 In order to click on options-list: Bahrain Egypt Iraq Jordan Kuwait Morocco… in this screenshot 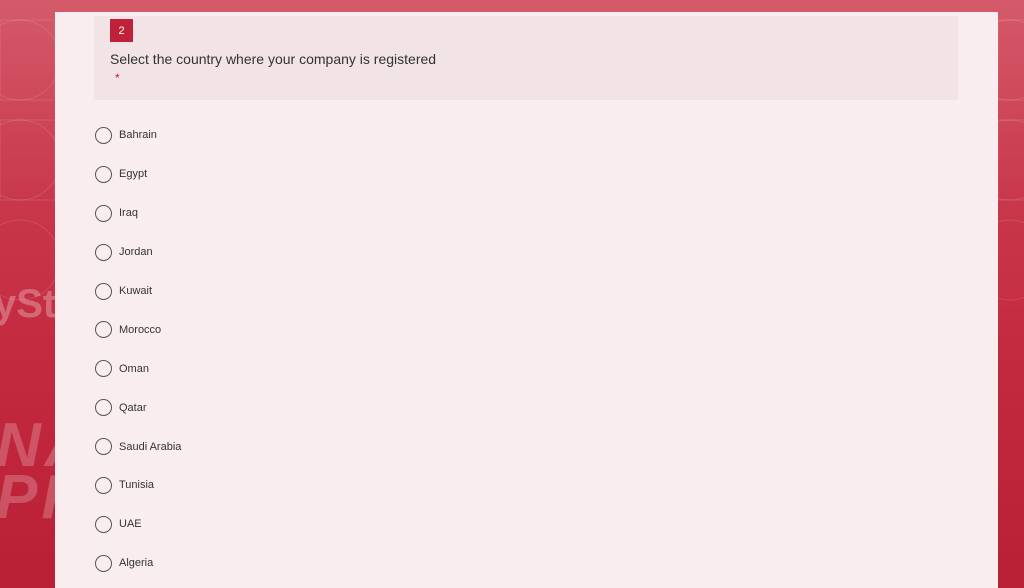, I will do `click(138, 349)`.